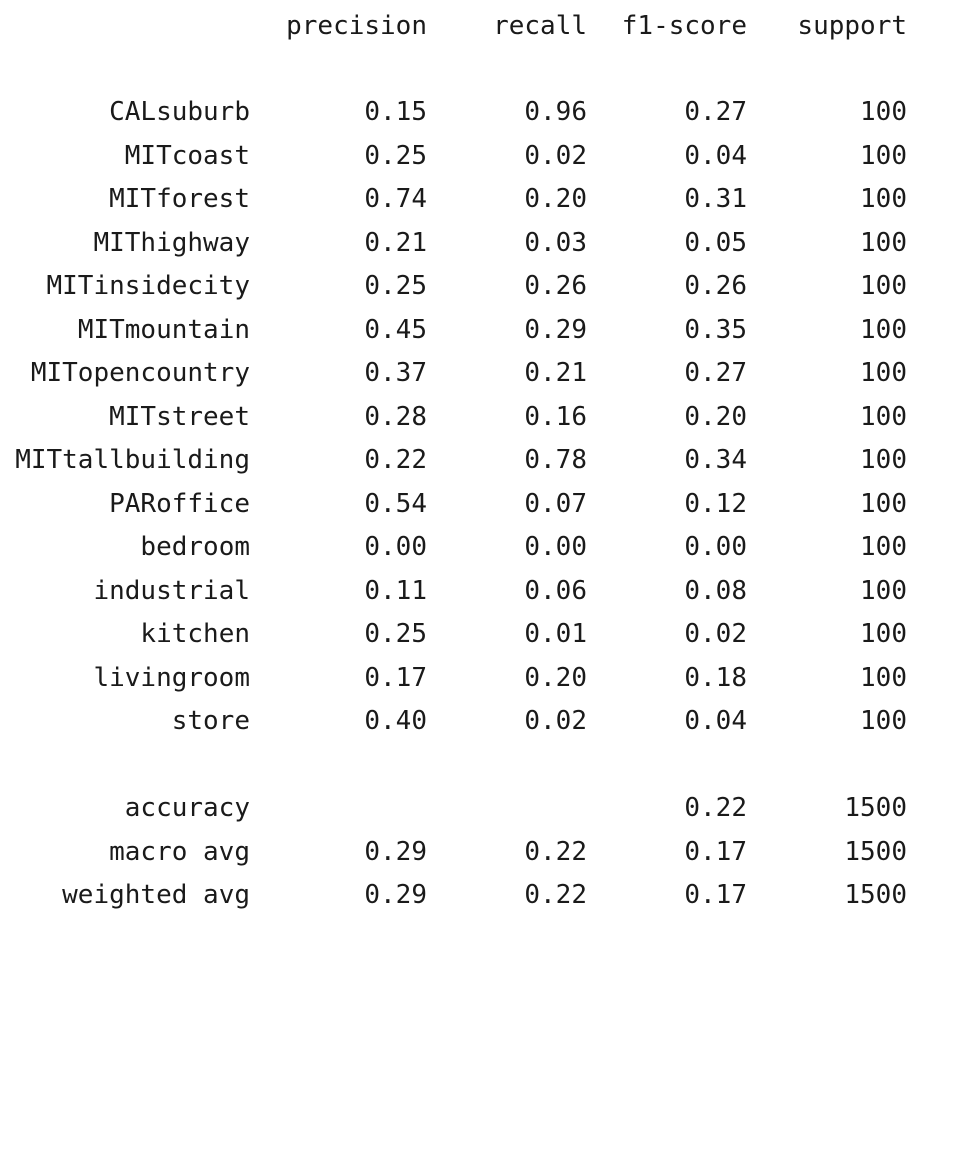 This screenshot has height=1155, width=970. What do you see at coordinates (356, 26) in the screenshot?
I see `header-precision: precision` at bounding box center [356, 26].